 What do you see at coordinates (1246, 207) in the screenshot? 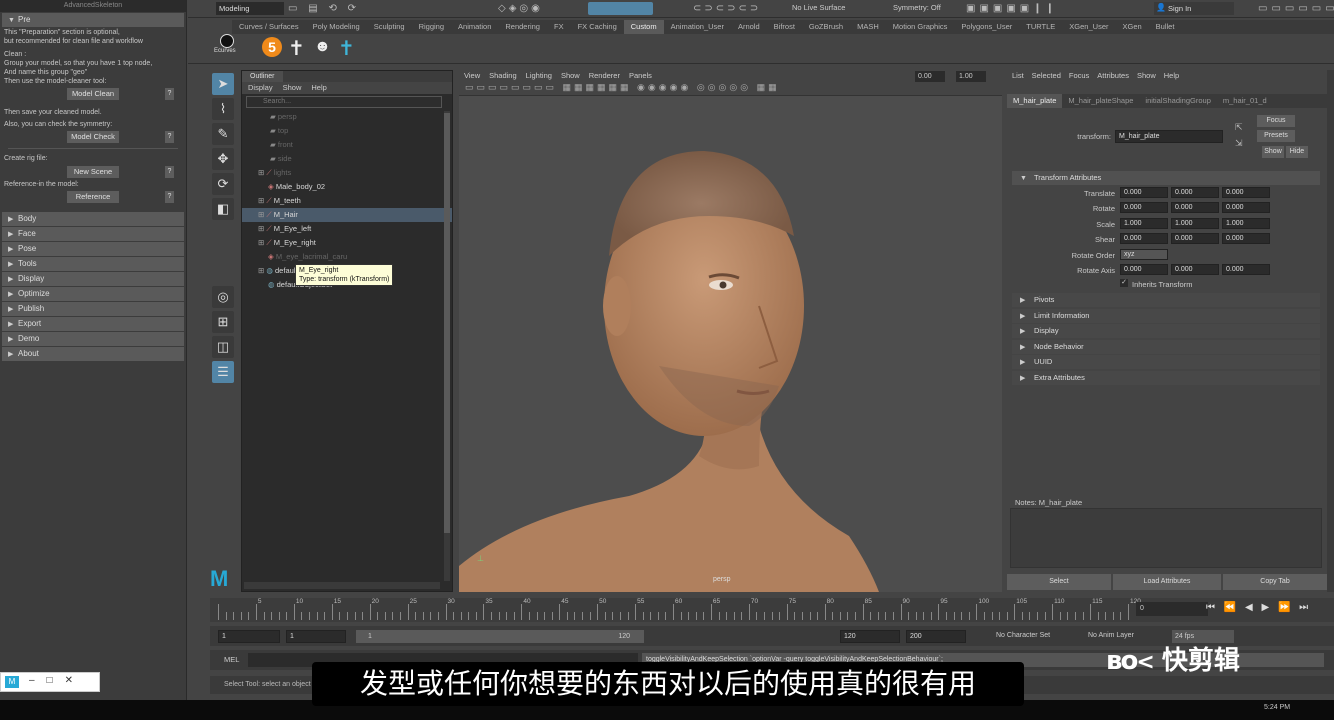
I see `rotate-z: 0.000` at bounding box center [1246, 207].